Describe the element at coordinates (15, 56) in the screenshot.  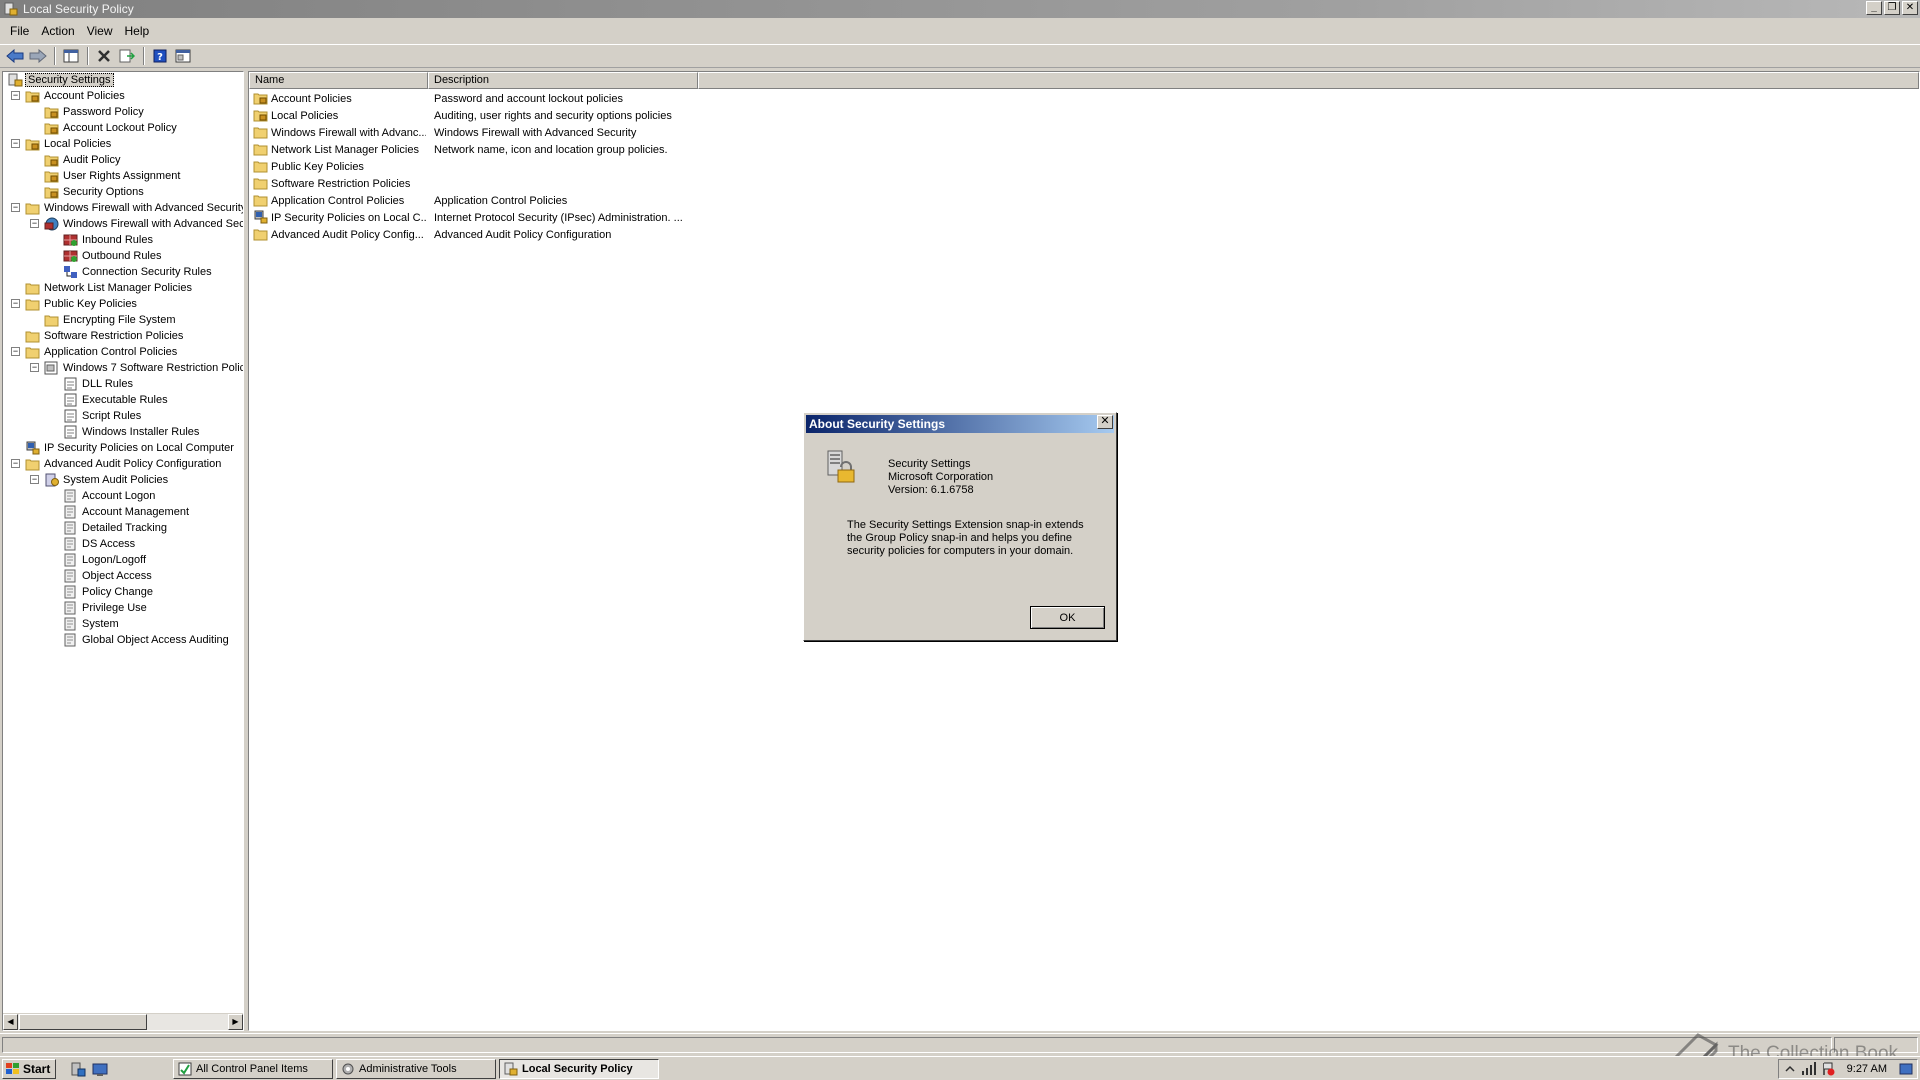
I see `back-button` at that location.